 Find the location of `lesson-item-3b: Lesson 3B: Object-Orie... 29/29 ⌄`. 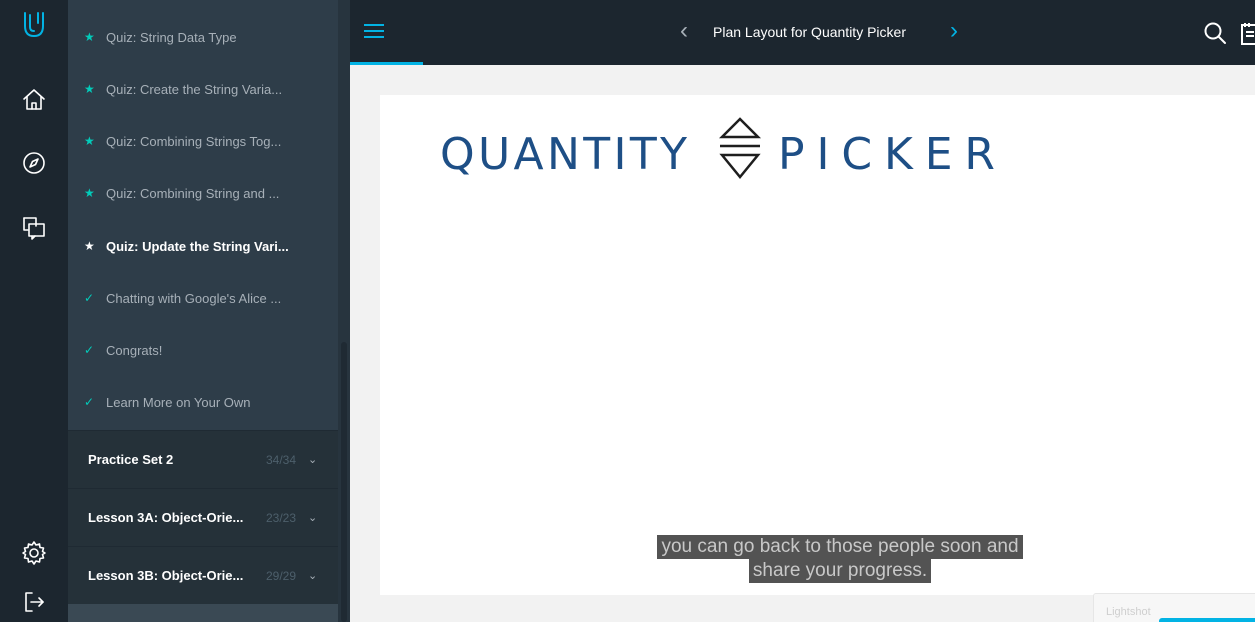

lesson-item-3b: Lesson 3B: Object-Orie... 29/29 ⌄ is located at coordinates (203, 575).